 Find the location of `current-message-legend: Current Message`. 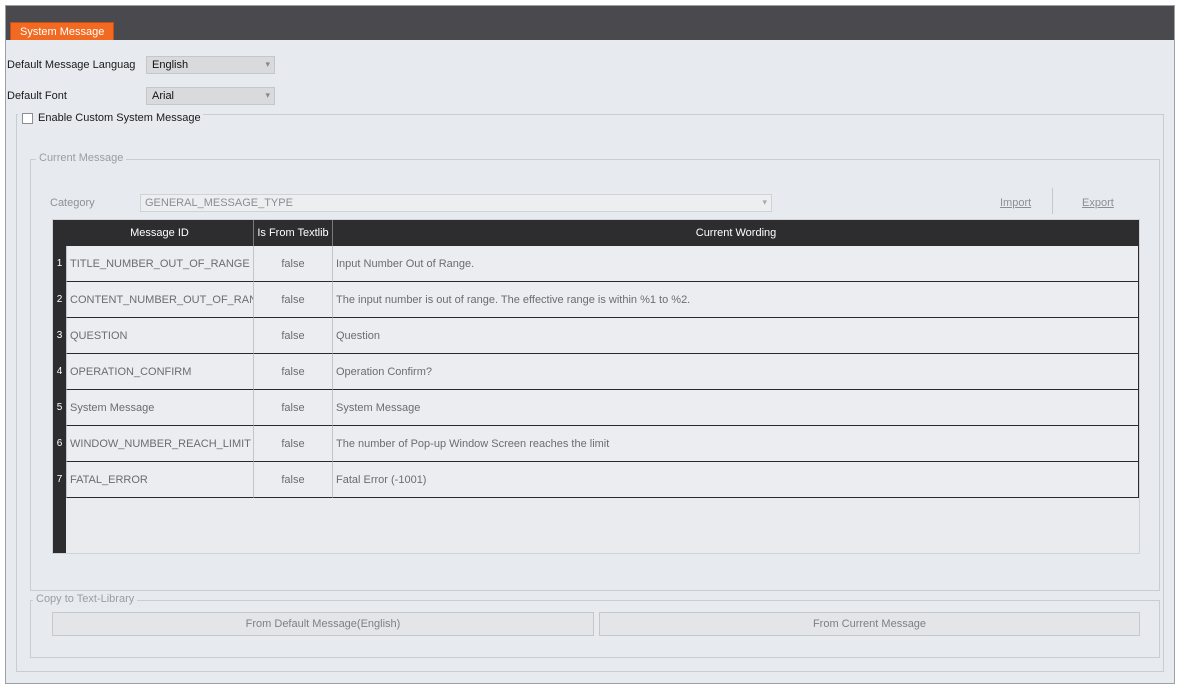

current-message-legend: Current Message is located at coordinates (81, 158).